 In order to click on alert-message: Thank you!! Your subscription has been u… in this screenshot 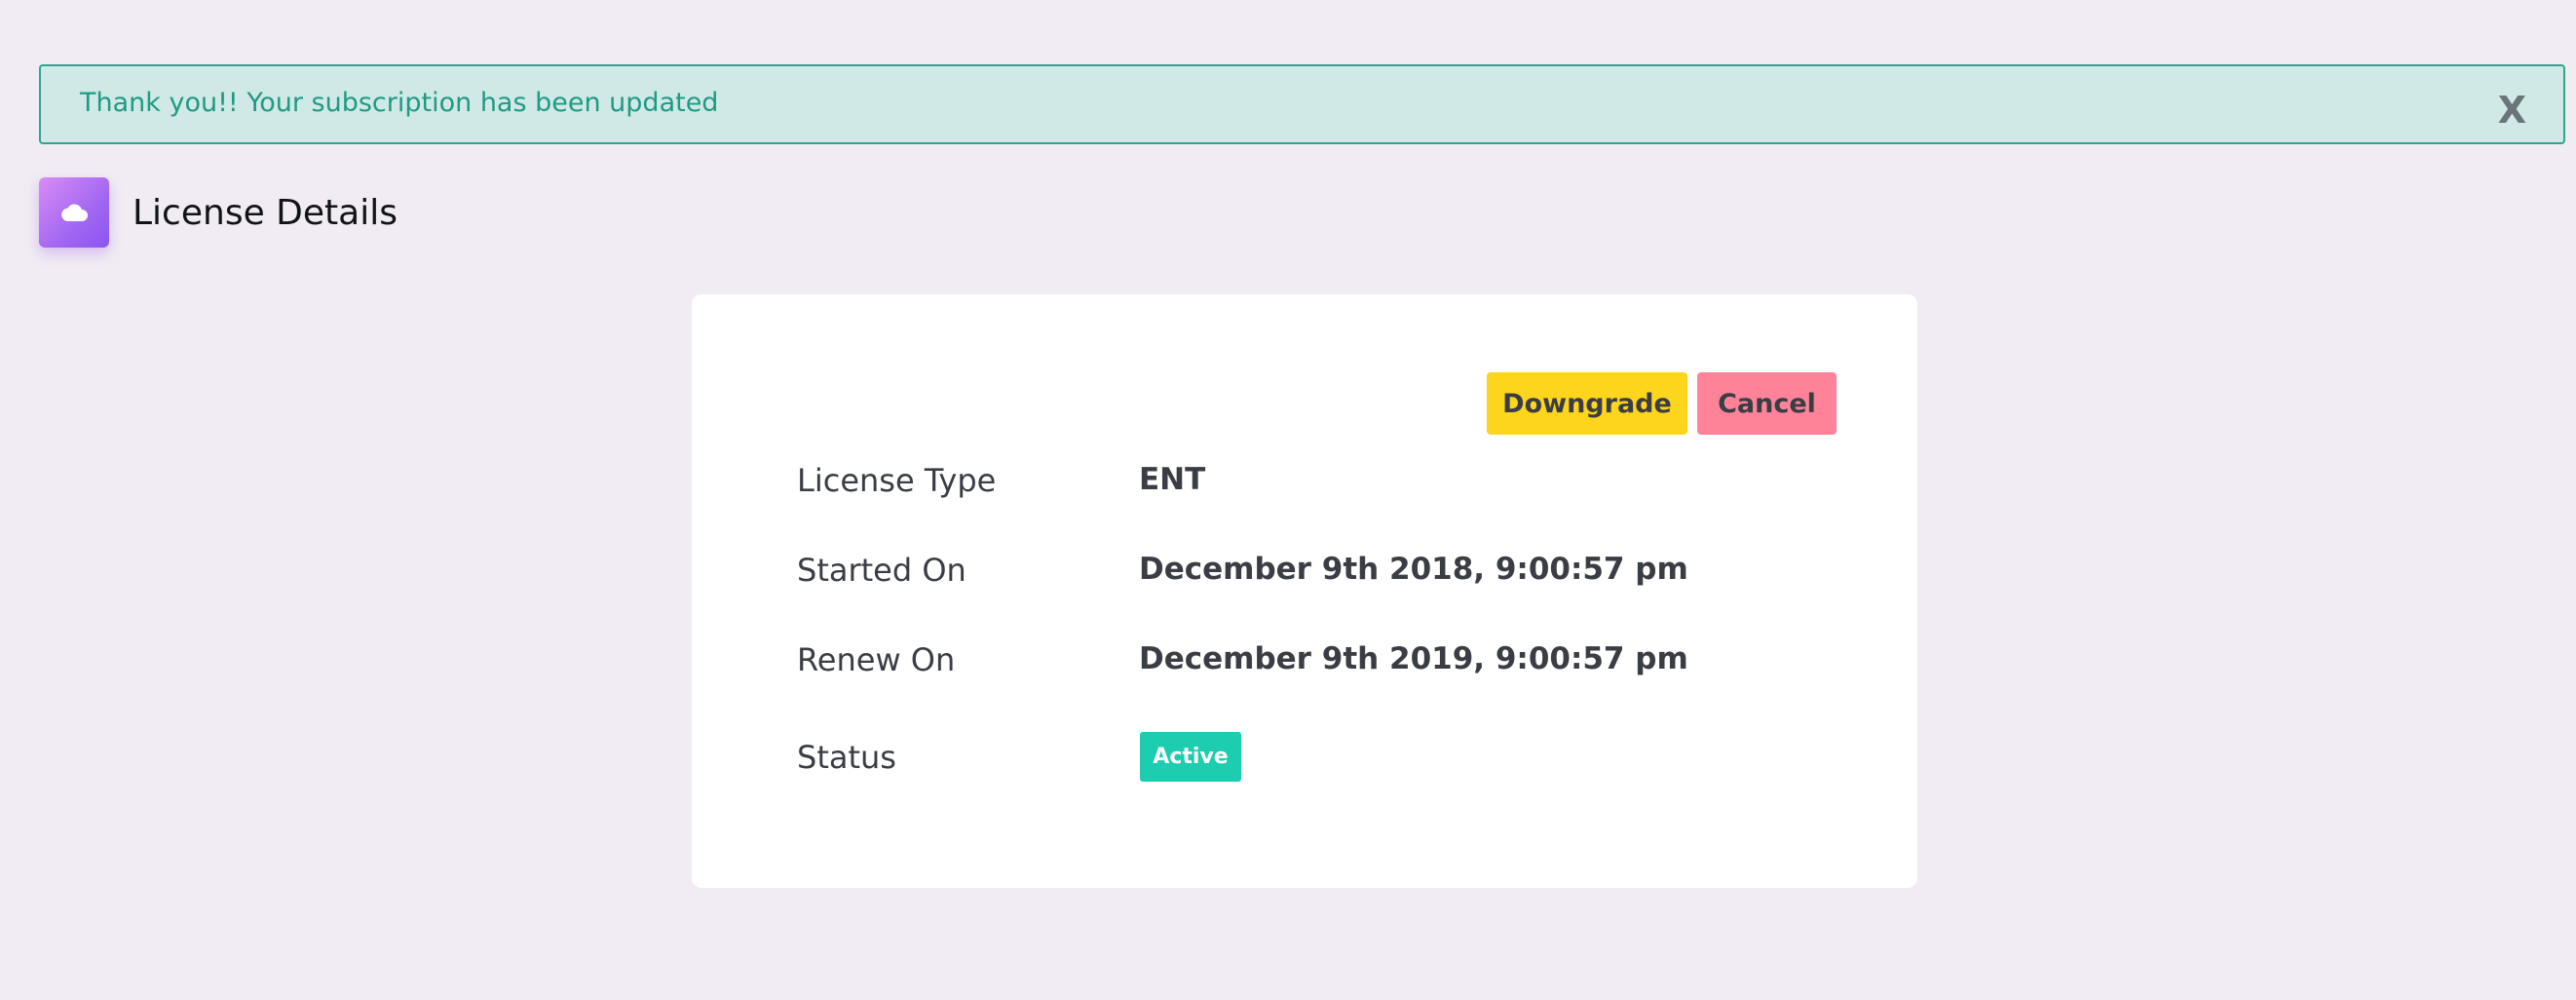, I will do `click(399, 103)`.